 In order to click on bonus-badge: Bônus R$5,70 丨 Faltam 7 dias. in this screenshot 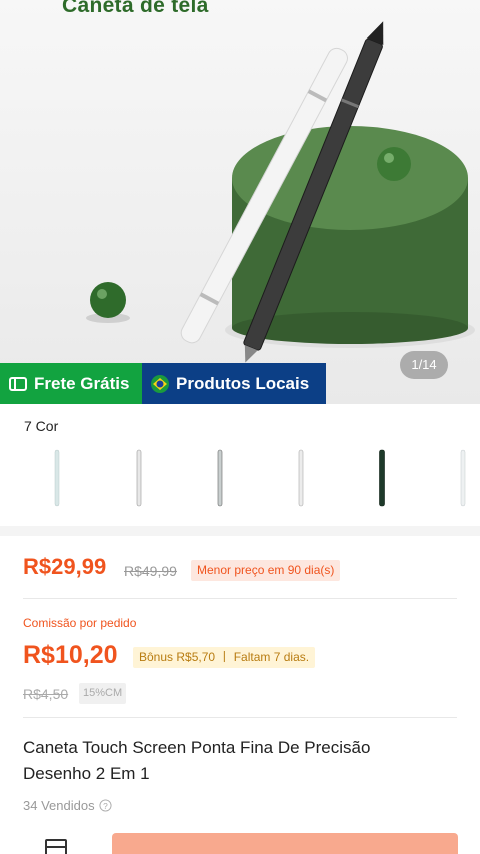, I will do `click(224, 657)`.